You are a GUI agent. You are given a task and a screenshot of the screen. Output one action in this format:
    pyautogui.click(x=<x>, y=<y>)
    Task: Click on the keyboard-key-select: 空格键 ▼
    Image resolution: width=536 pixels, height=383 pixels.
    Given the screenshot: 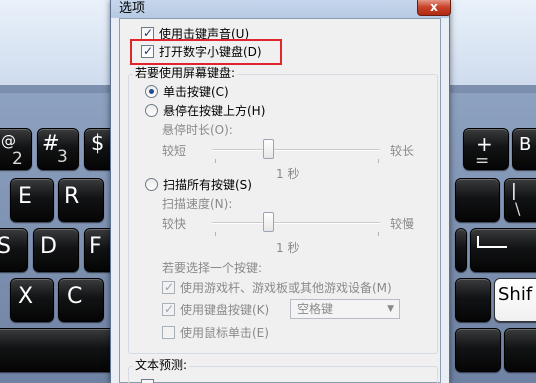 What is the action you would take?
    pyautogui.click(x=345, y=309)
    